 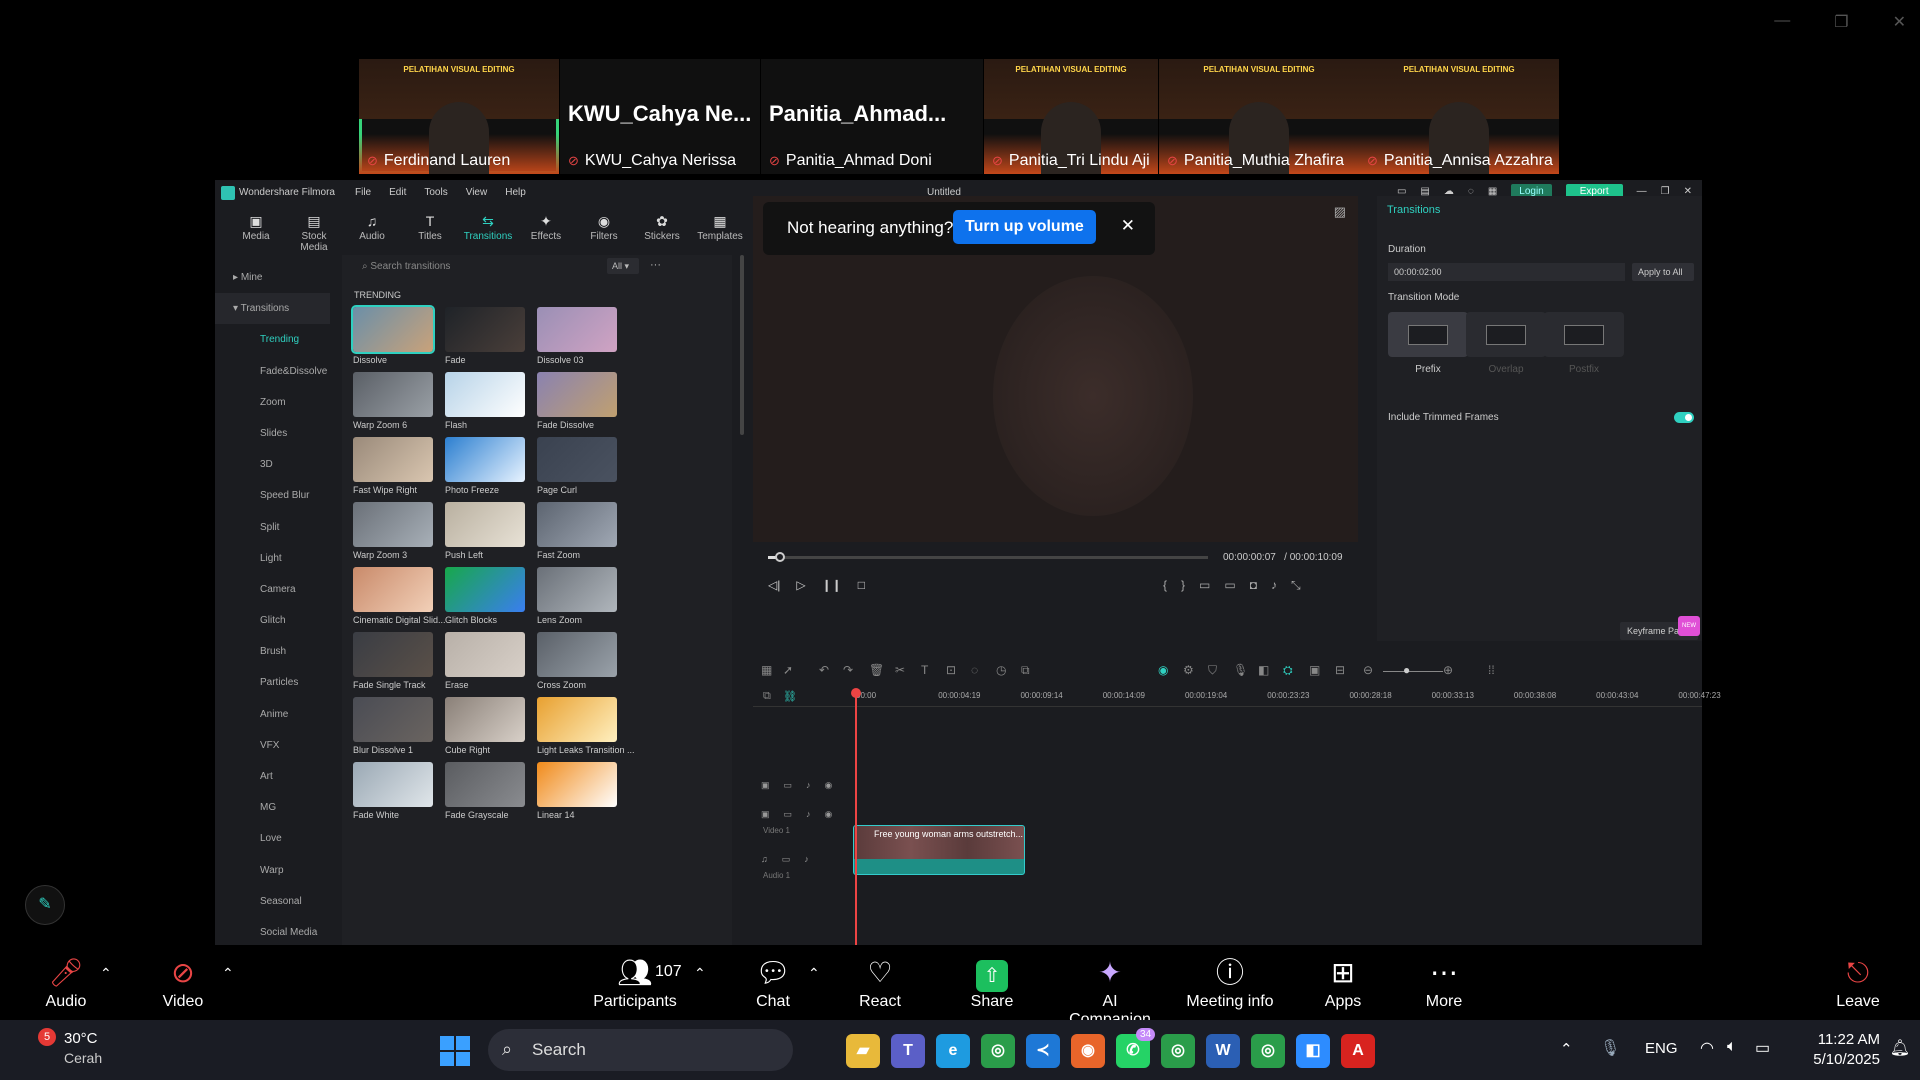 I want to click on chrome-2-icon: ◎, so click(x=1178, y=1051).